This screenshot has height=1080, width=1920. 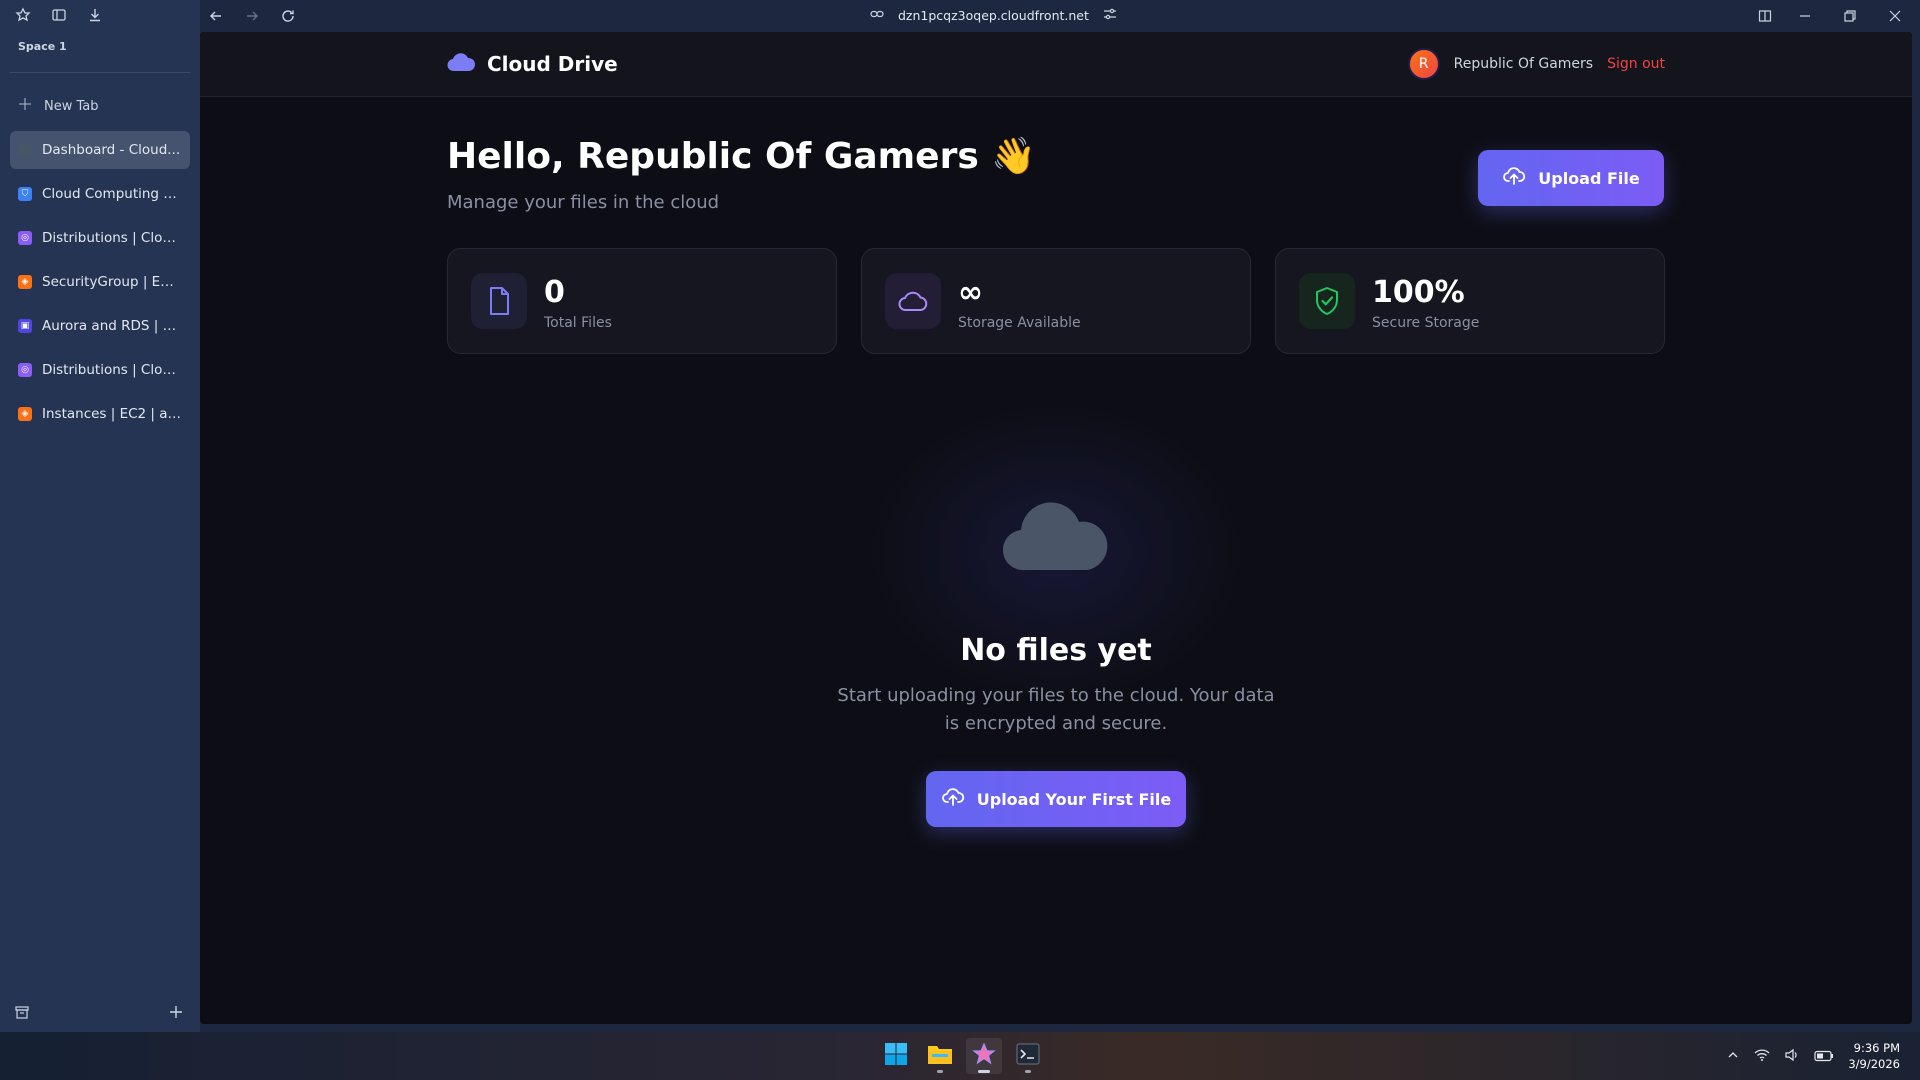 I want to click on upload-file-label: Upload File, so click(x=1589, y=178).